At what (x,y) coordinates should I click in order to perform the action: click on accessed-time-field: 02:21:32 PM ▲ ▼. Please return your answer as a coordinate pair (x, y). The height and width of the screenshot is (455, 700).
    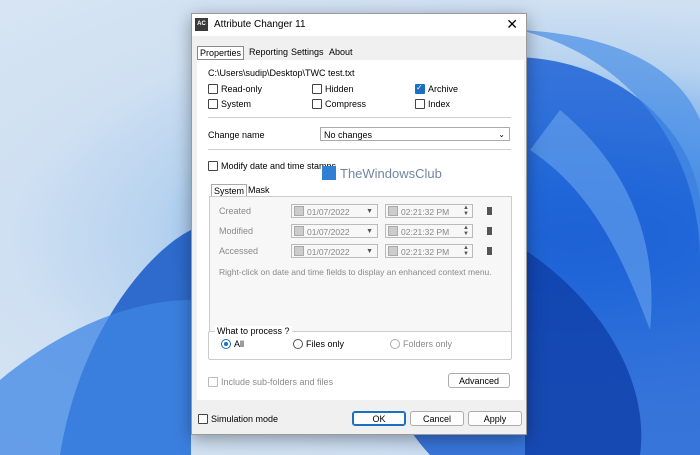
    Looking at the image, I should click on (429, 251).